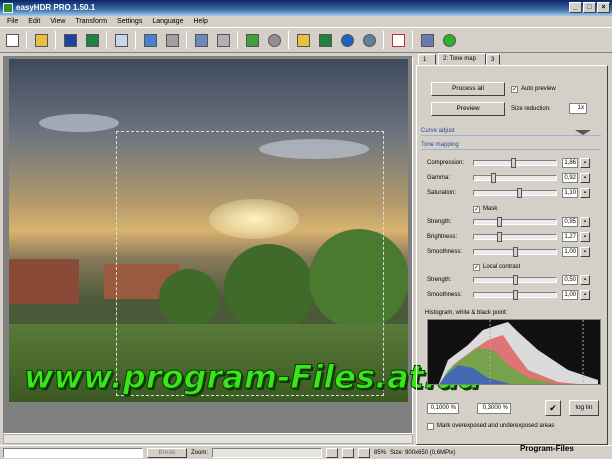 The width and height of the screenshot is (612, 459). Describe the element at coordinates (515, 193) in the screenshot. I see `saturation-slider` at that location.